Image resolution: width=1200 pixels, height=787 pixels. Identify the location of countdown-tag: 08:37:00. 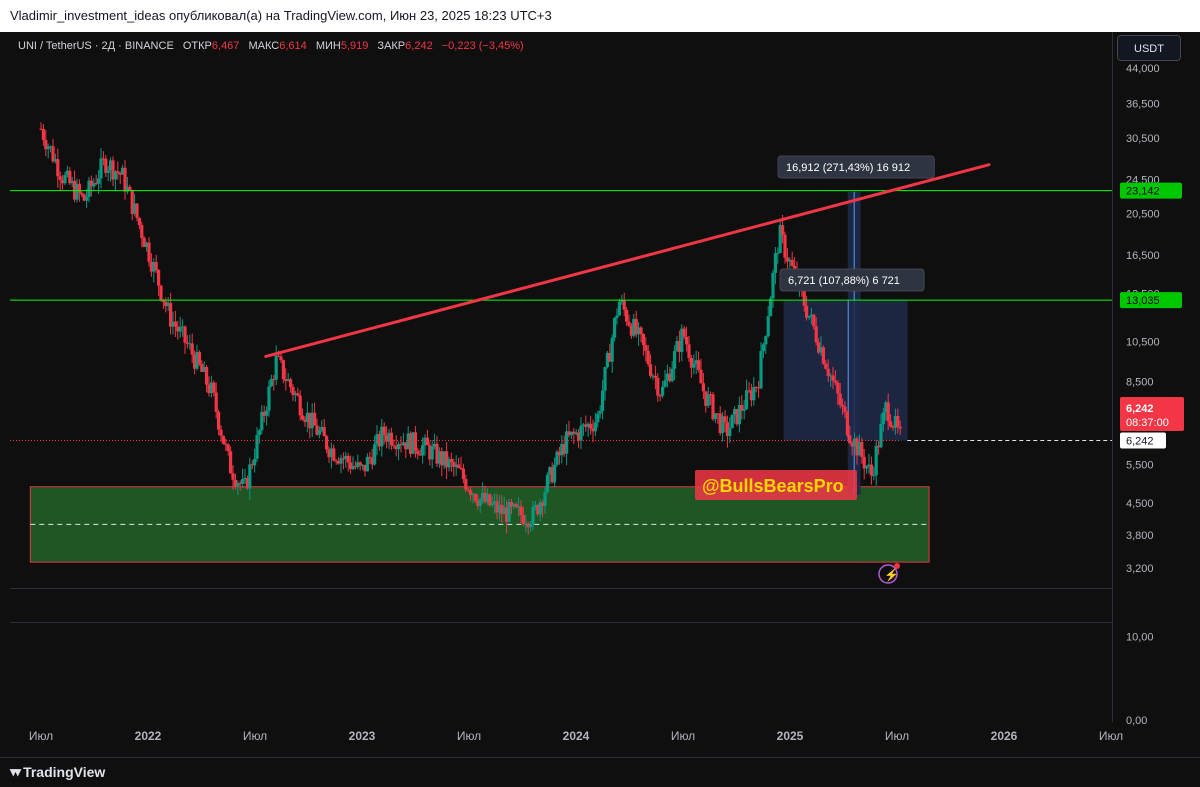
(1147, 423).